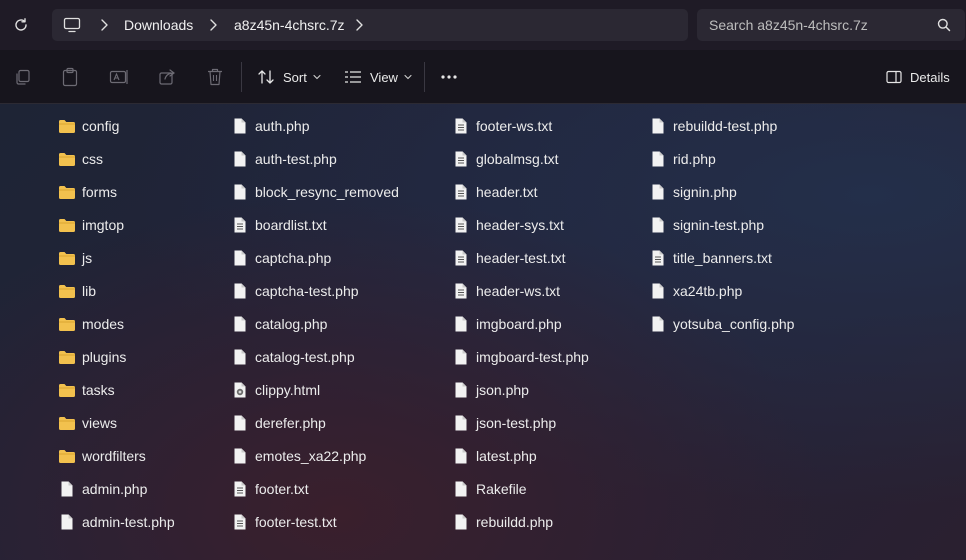 The image size is (966, 560). What do you see at coordinates (722, 258) in the screenshot?
I see `item-name: title_banners.txt` at bounding box center [722, 258].